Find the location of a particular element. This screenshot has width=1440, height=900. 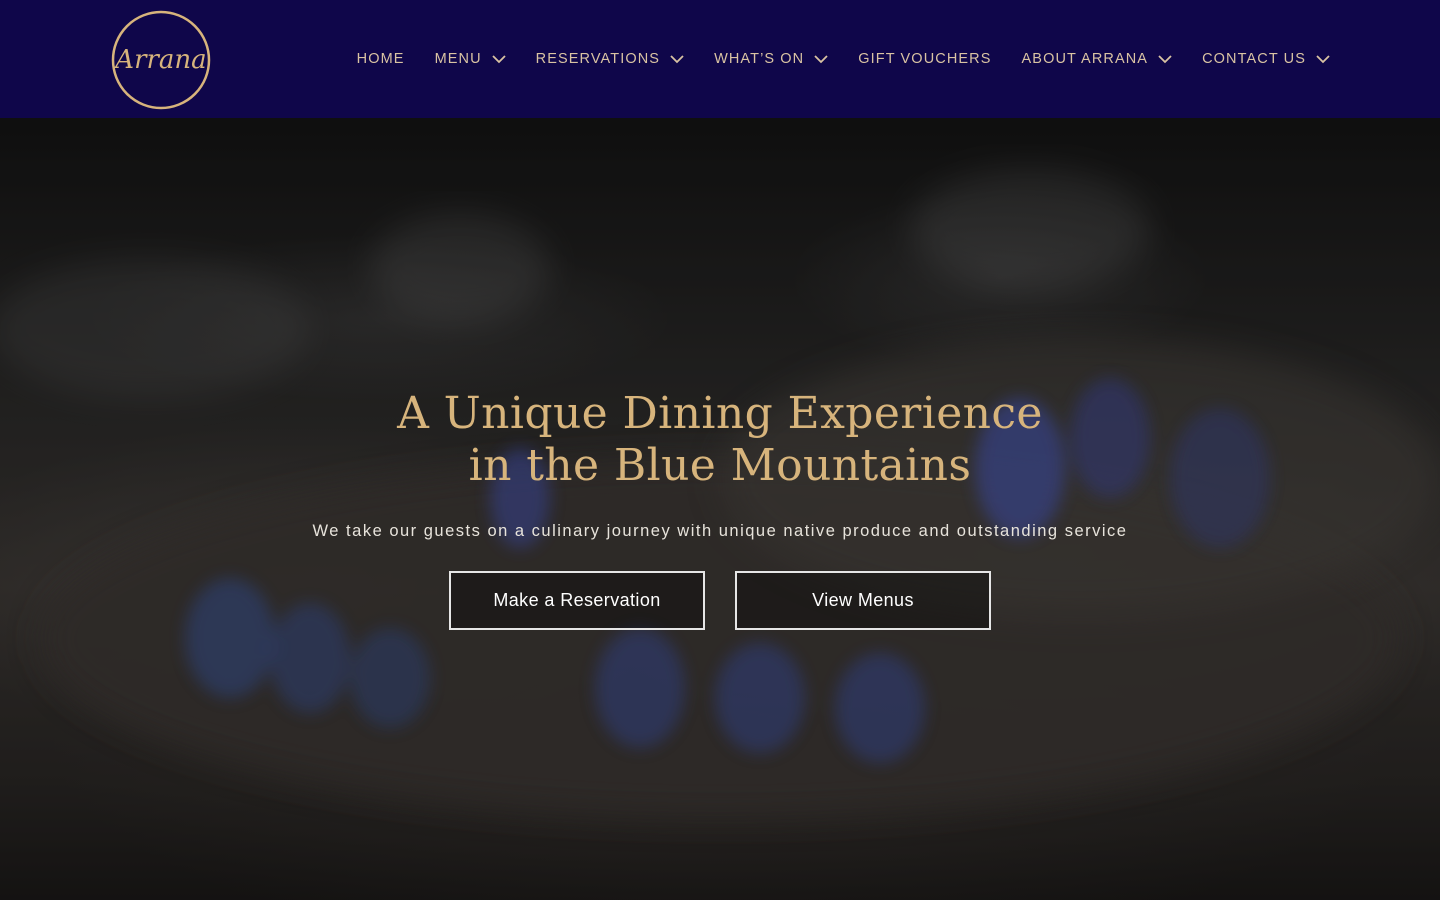

nav-item-about: ABOUT ARRANA is located at coordinates (1097, 59).